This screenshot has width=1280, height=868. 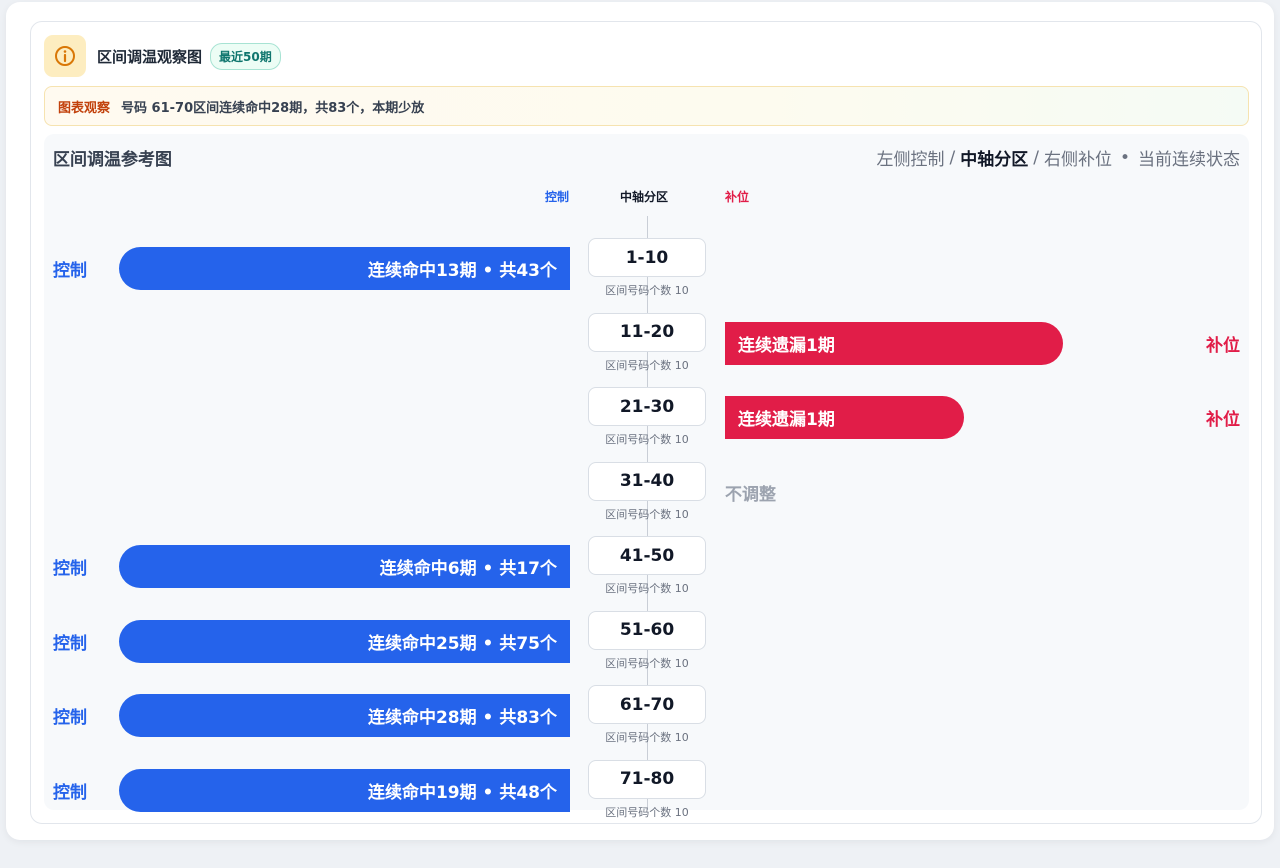 What do you see at coordinates (273, 108) in the screenshot?
I see `notice-text: 号码 61-70区间连续命中28期，共83个，本期少放` at bounding box center [273, 108].